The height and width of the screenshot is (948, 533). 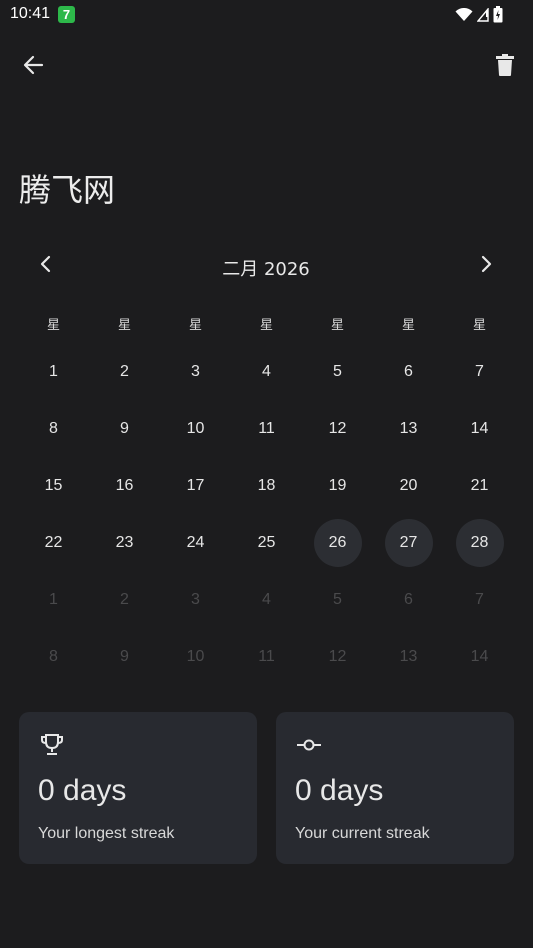 I want to click on calendar-day: 24, so click(x=195, y=542).